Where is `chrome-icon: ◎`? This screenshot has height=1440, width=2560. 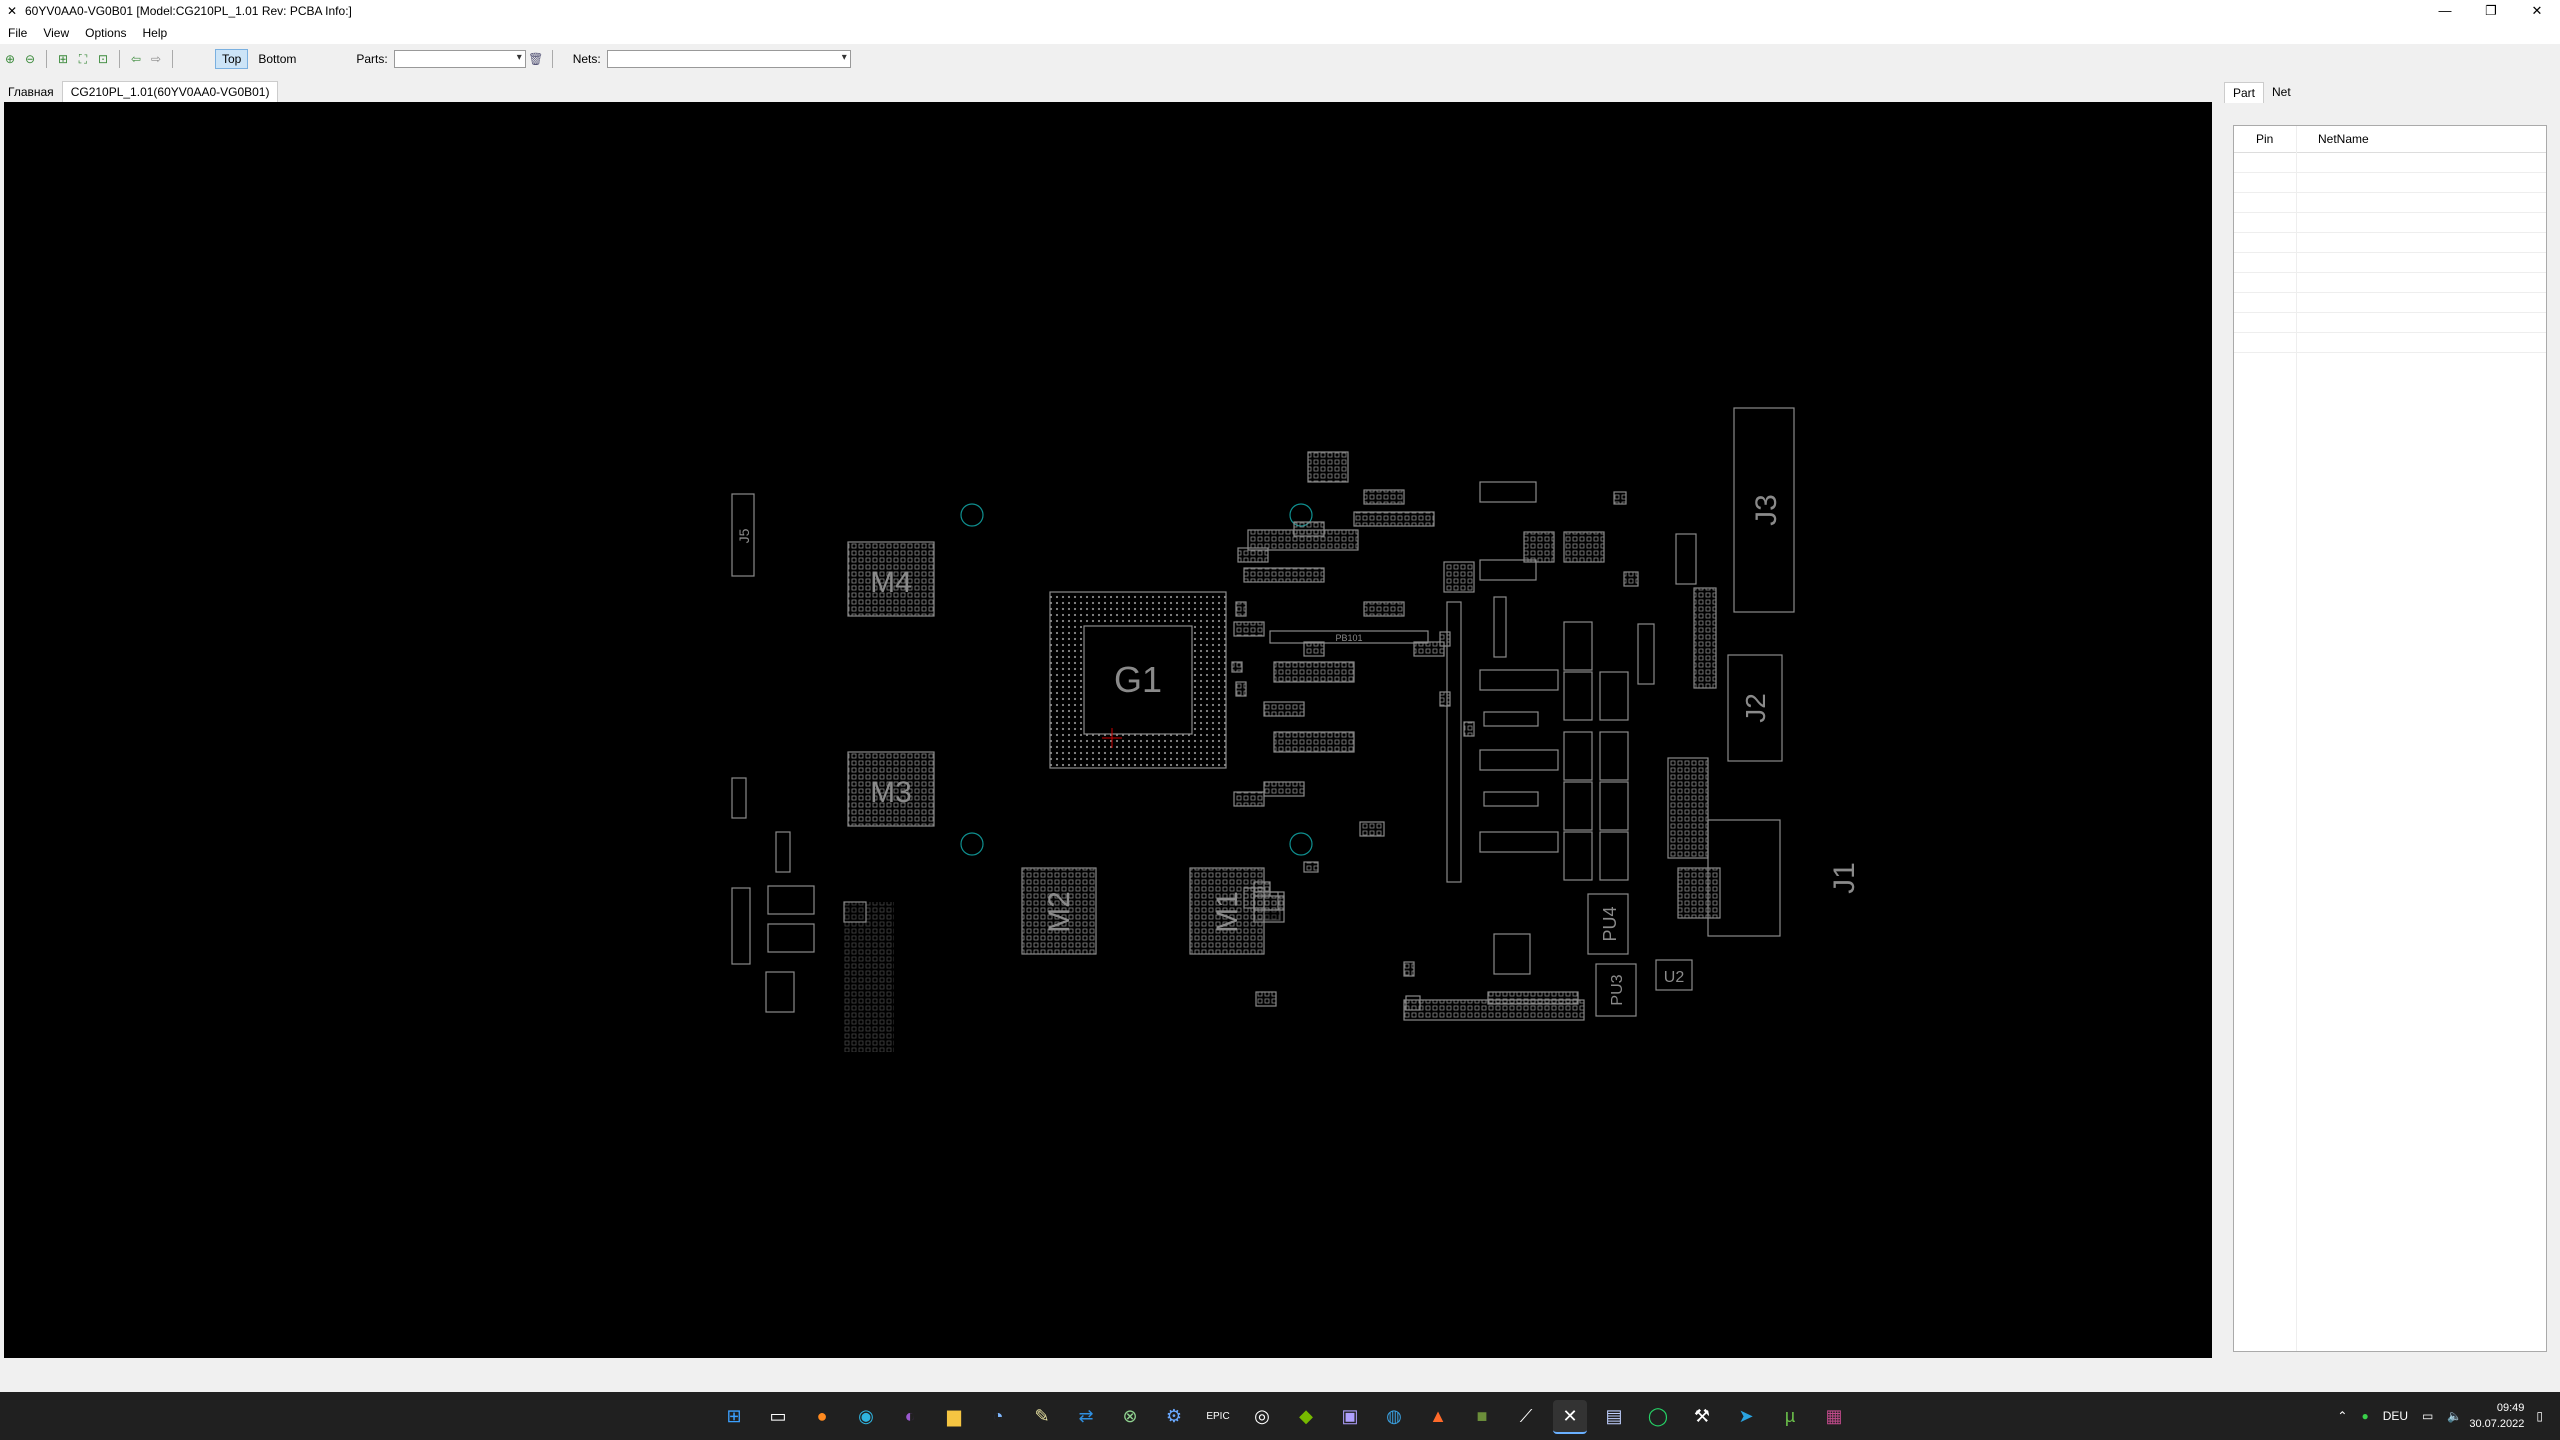 chrome-icon: ◎ is located at coordinates (1262, 1416).